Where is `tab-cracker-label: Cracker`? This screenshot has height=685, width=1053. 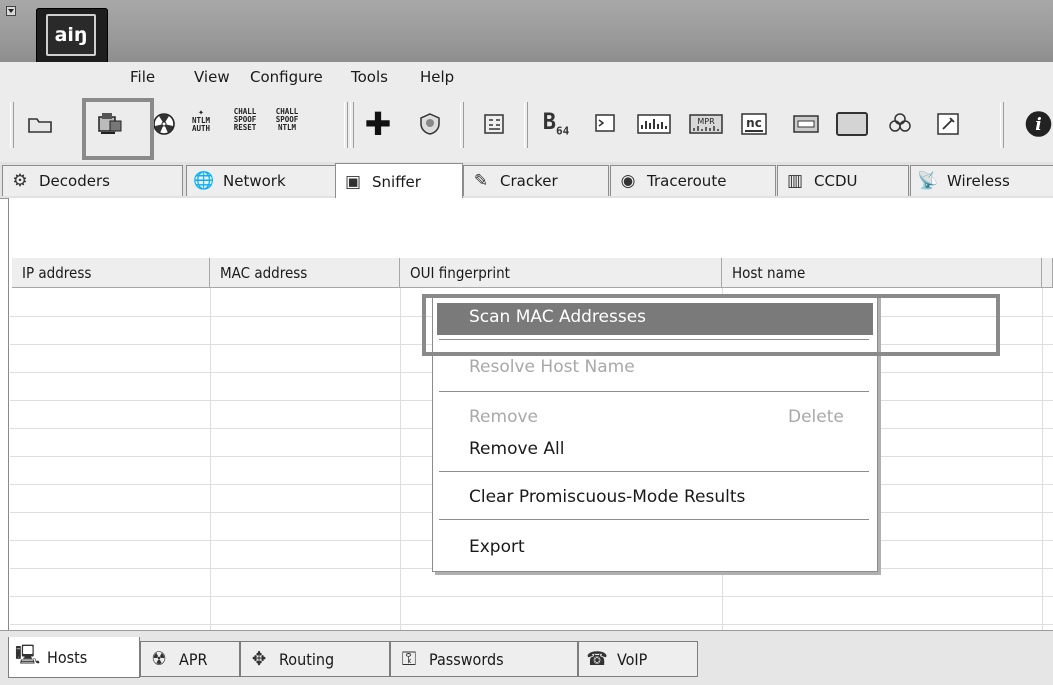
tab-cracker-label: Cracker is located at coordinates (529, 181).